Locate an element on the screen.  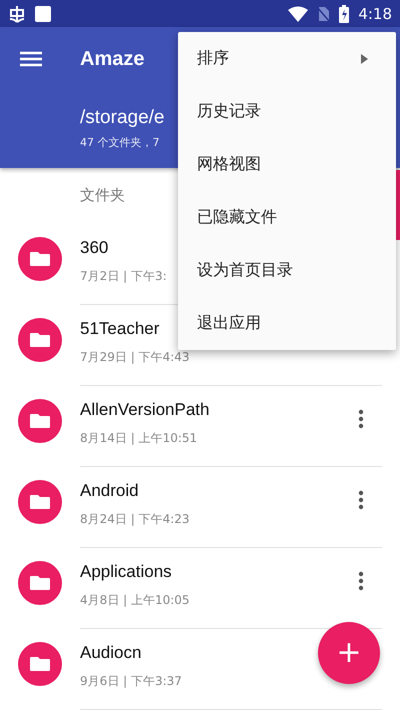
no-sim-icon is located at coordinates (323, 14).